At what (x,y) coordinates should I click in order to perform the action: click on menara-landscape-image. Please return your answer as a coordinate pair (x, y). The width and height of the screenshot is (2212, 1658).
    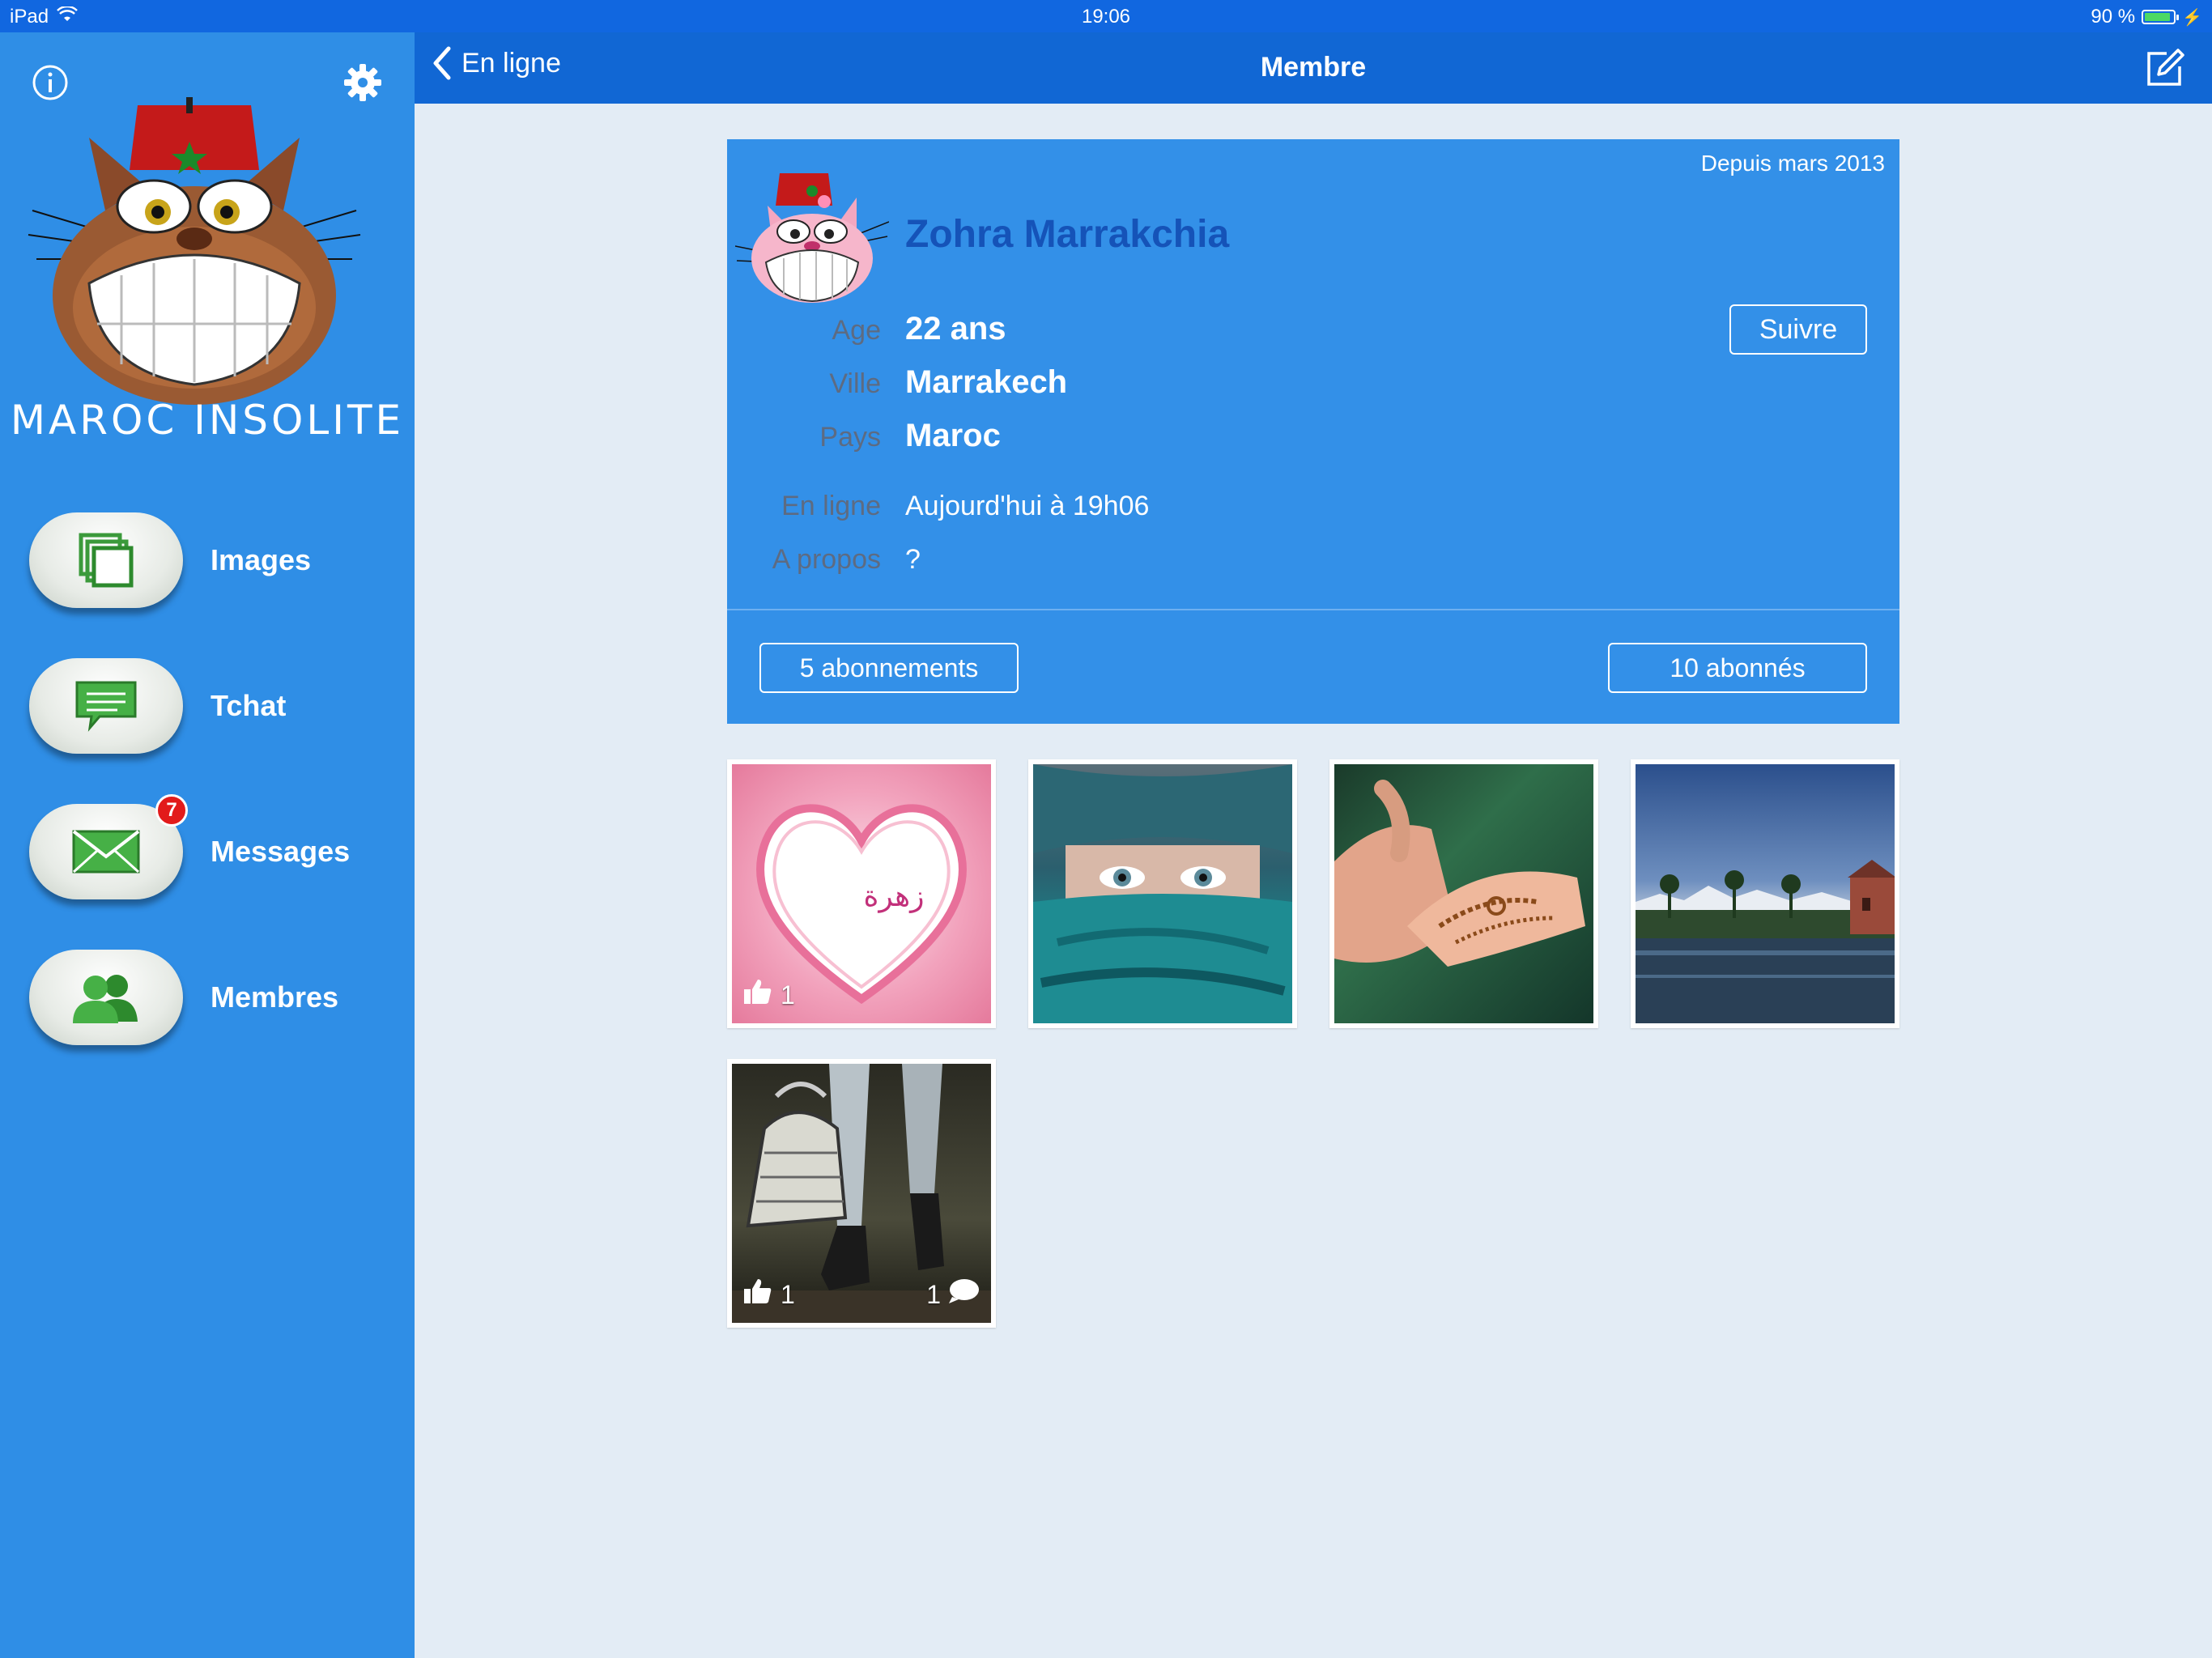
    Looking at the image, I should click on (1765, 941).